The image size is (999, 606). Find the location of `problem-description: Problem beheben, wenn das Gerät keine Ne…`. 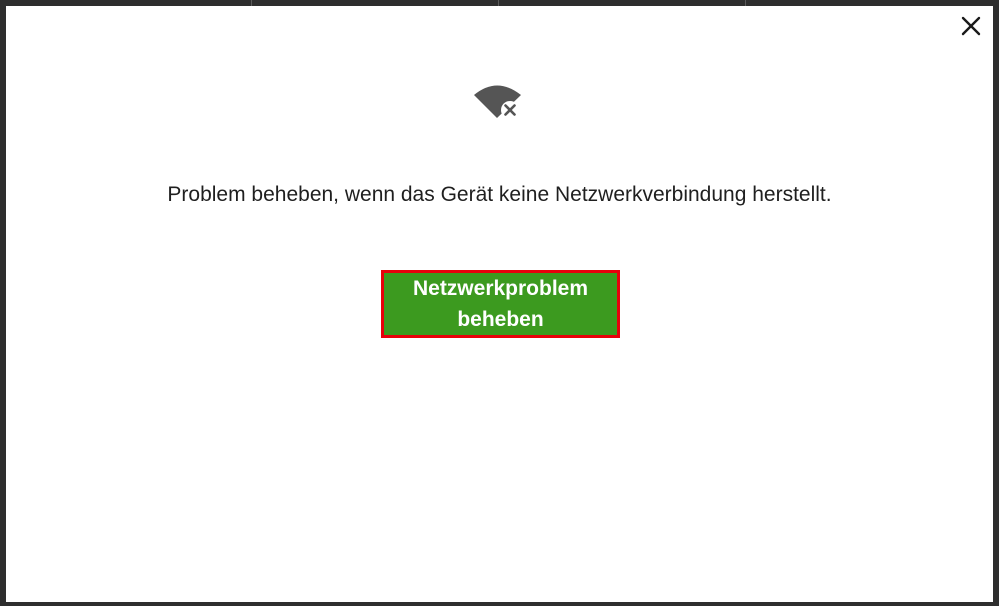

problem-description: Problem beheben, wenn das Gerät keine Ne… is located at coordinates (499, 194).